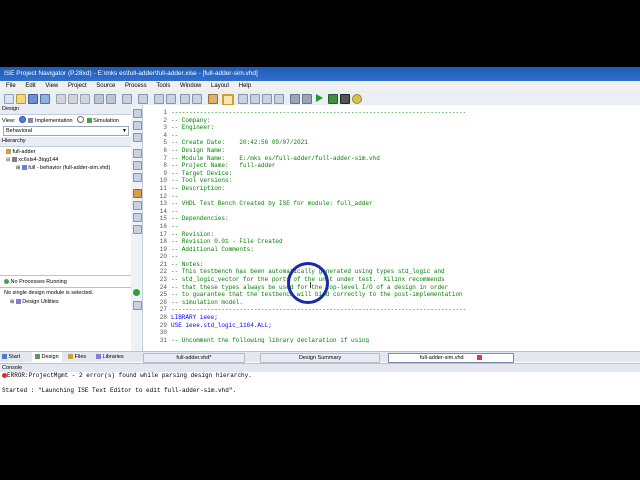 The width and height of the screenshot is (640, 480). I want to click on tab-full-adder-vhd-label: full-adder.vhd*, so click(194, 358).